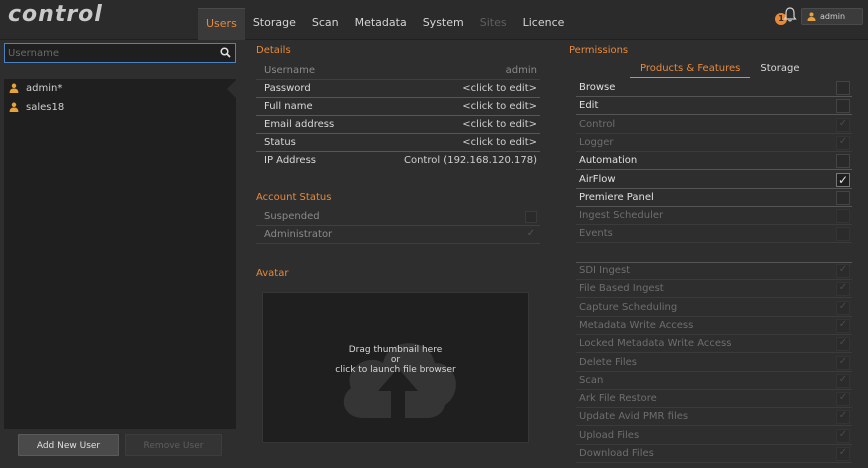  Describe the element at coordinates (843, 289) in the screenshot. I see `permission-checkbox-file-based-ingest: ✓` at that location.